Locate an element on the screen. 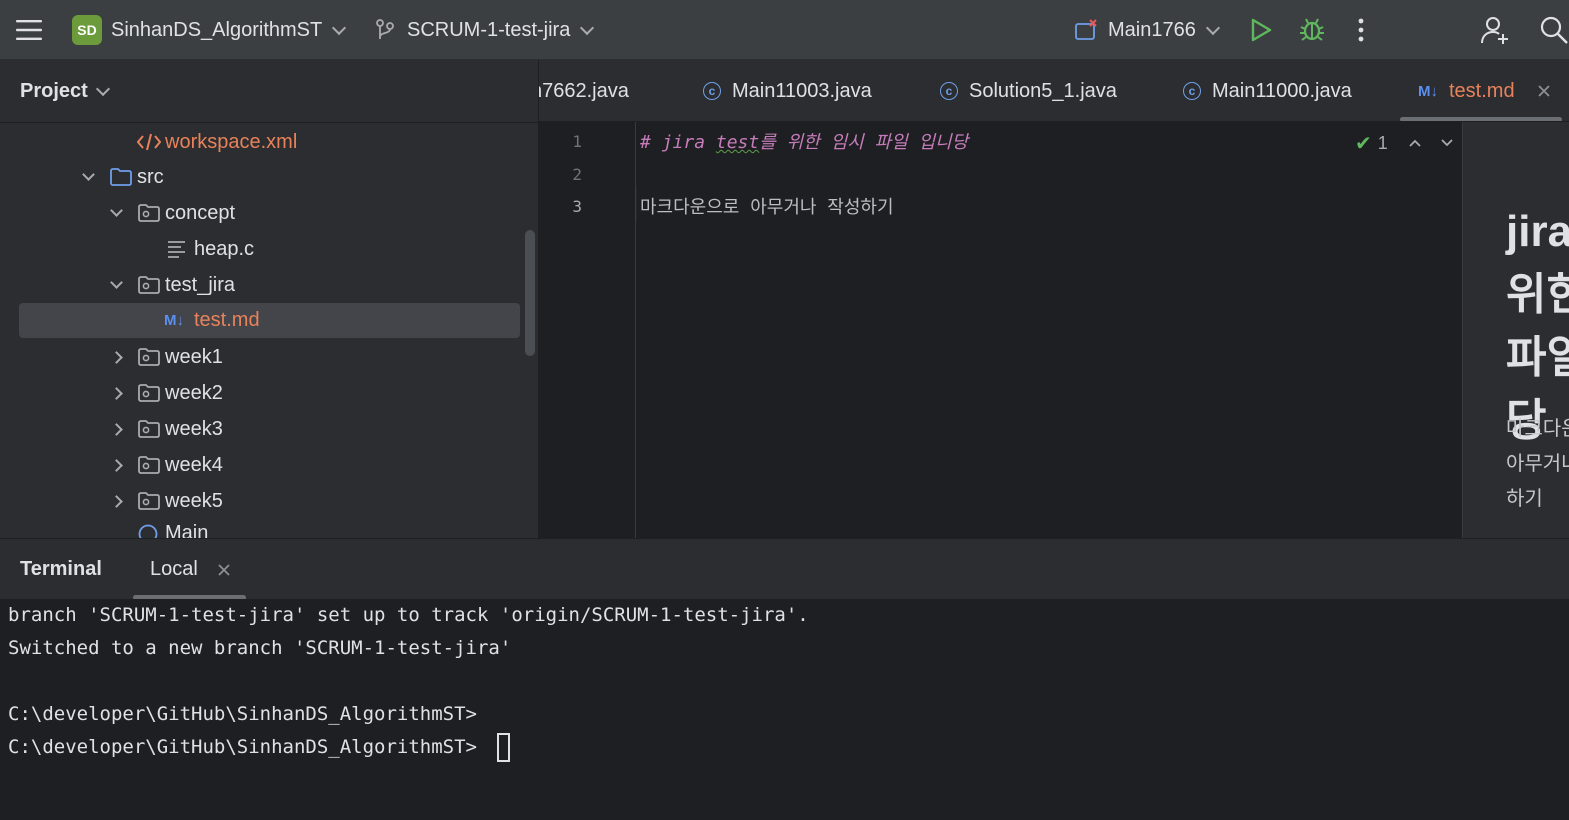 The height and width of the screenshot is (820, 1569). tab-solution5-1: c Solution5_1.java is located at coordinates (1028, 90).